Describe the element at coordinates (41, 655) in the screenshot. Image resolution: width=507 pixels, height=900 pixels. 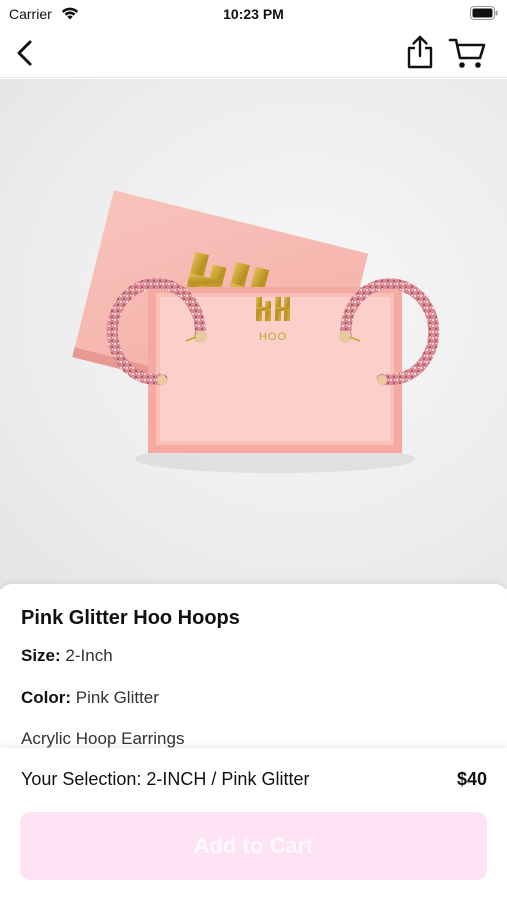
I see `size-label: Size:` at that location.